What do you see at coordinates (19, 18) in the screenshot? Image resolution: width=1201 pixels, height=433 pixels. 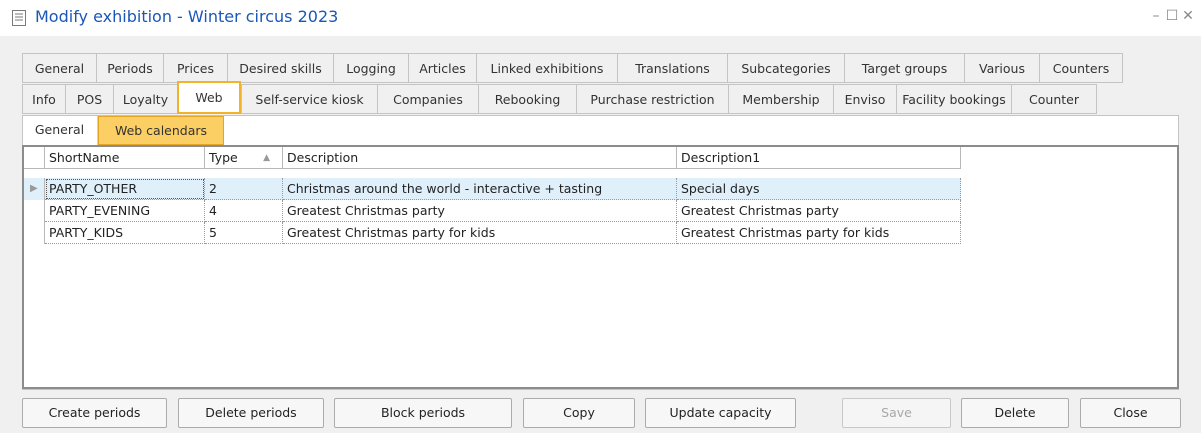 I see `document-icon` at bounding box center [19, 18].